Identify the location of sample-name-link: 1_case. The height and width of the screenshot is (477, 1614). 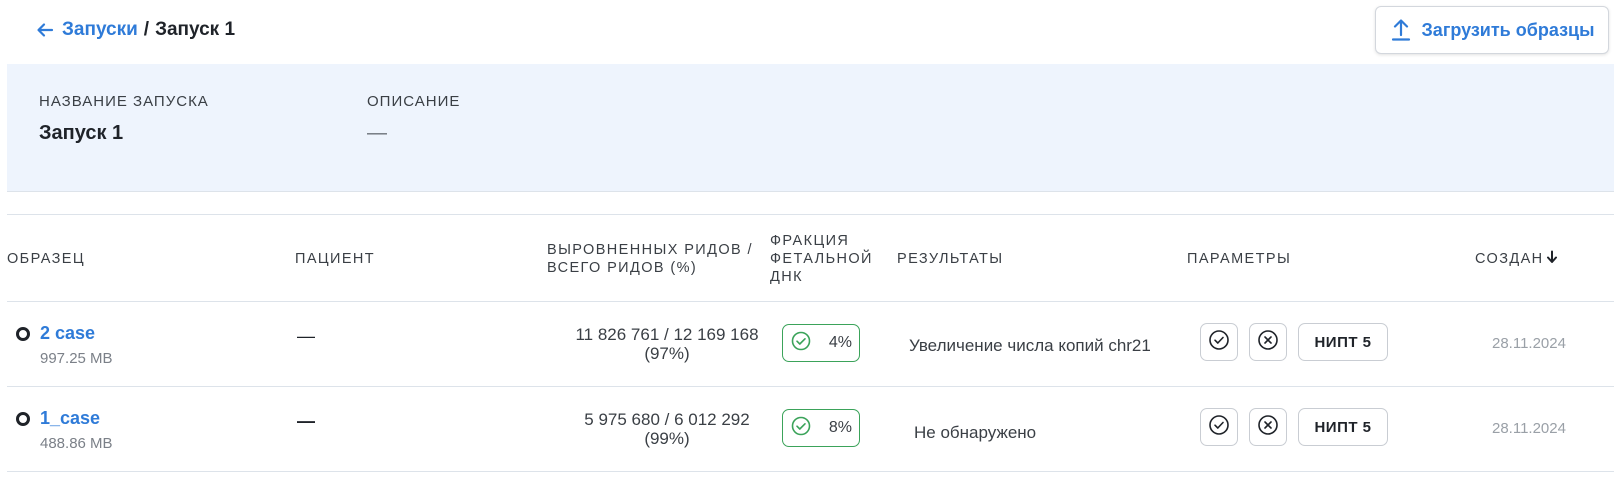
(70, 418).